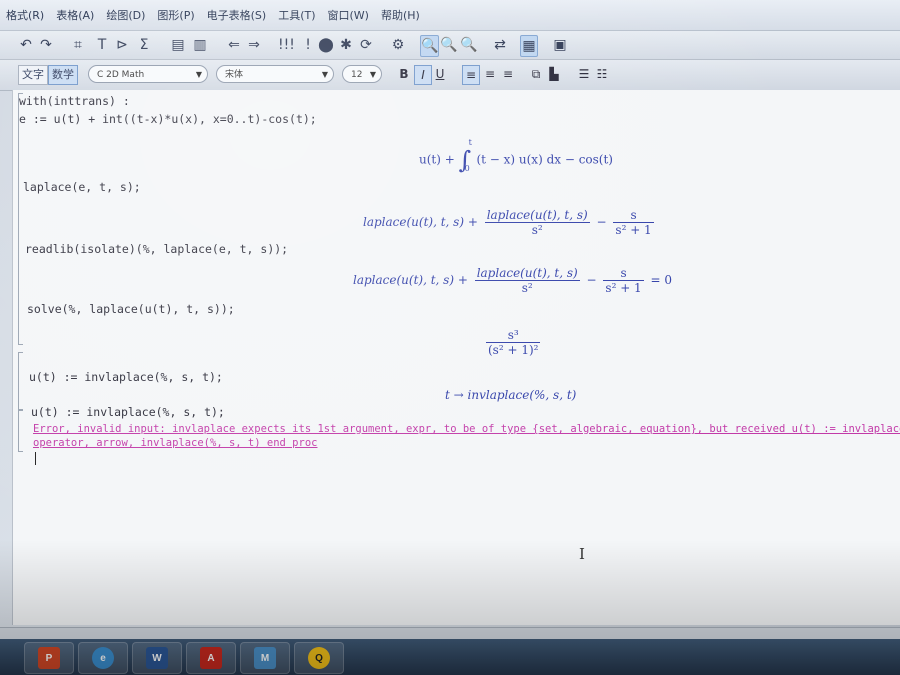 This screenshot has width=900, height=675. Describe the element at coordinates (78, 45) in the screenshot. I see `prompt-icon: ⌗` at that location.